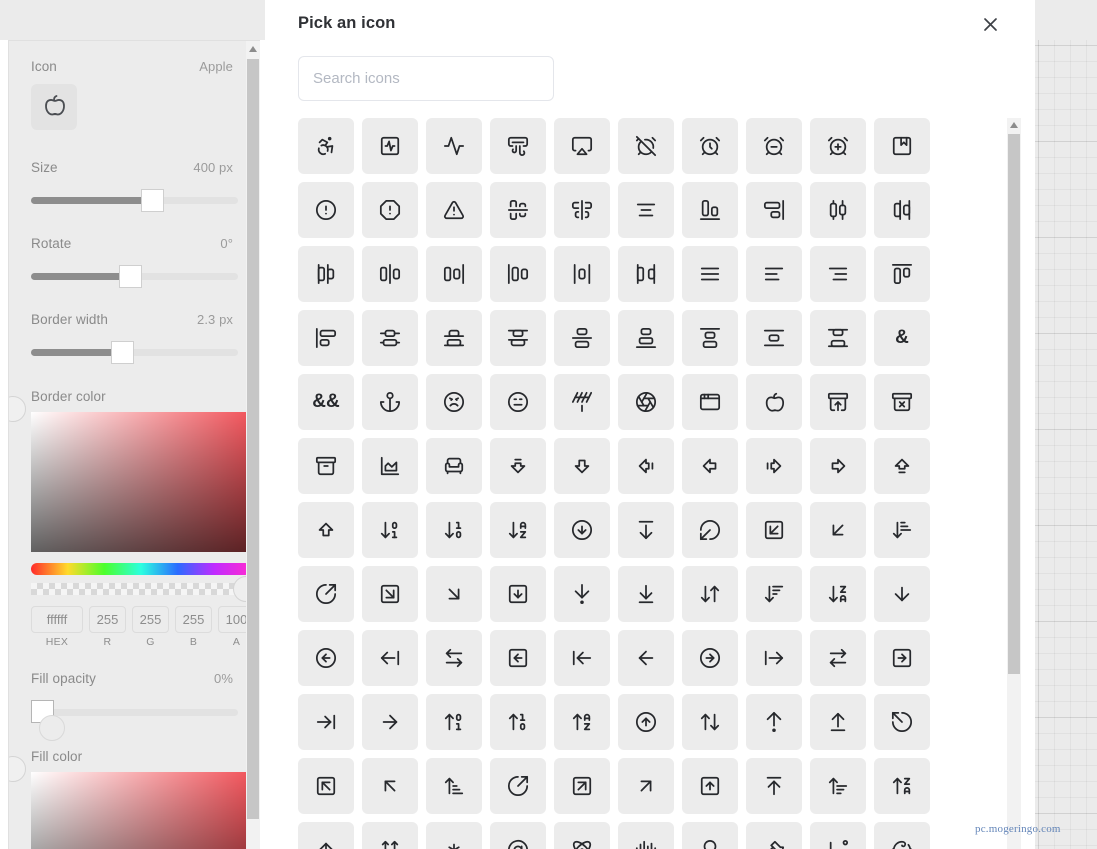 This screenshot has width=1097, height=849. Describe the element at coordinates (390, 146) in the screenshot. I see `icon-option-activity-square` at that location.